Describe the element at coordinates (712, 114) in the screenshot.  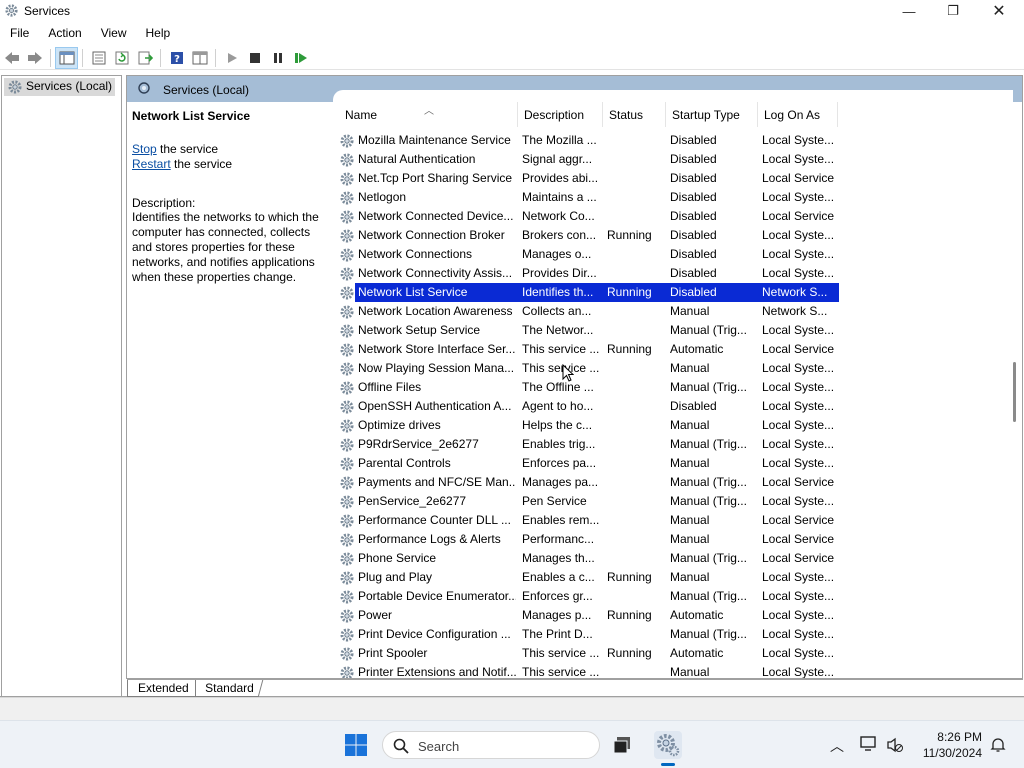
I see `column-header-startup-type: Startup Type` at that location.